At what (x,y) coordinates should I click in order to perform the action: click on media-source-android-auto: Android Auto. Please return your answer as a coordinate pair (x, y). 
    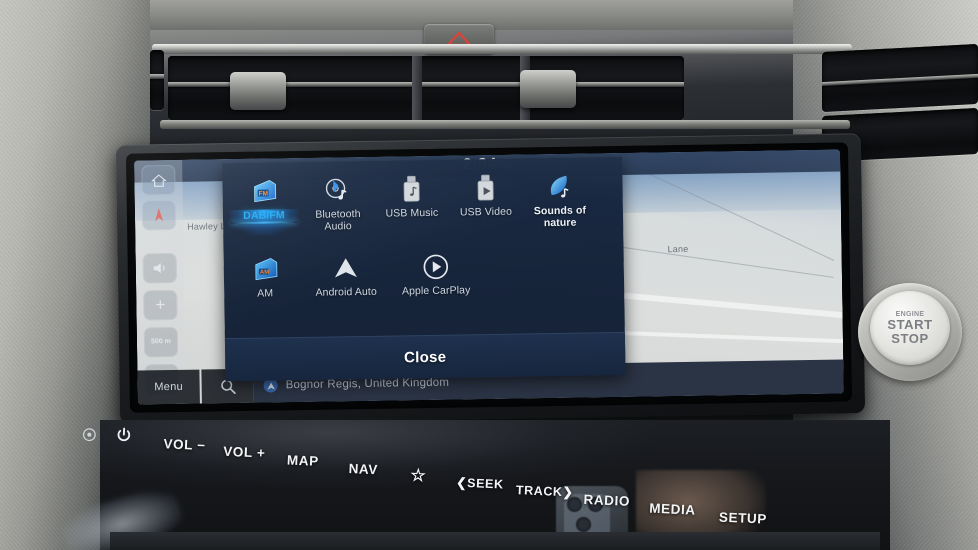
    Looking at the image, I should click on (345, 273).